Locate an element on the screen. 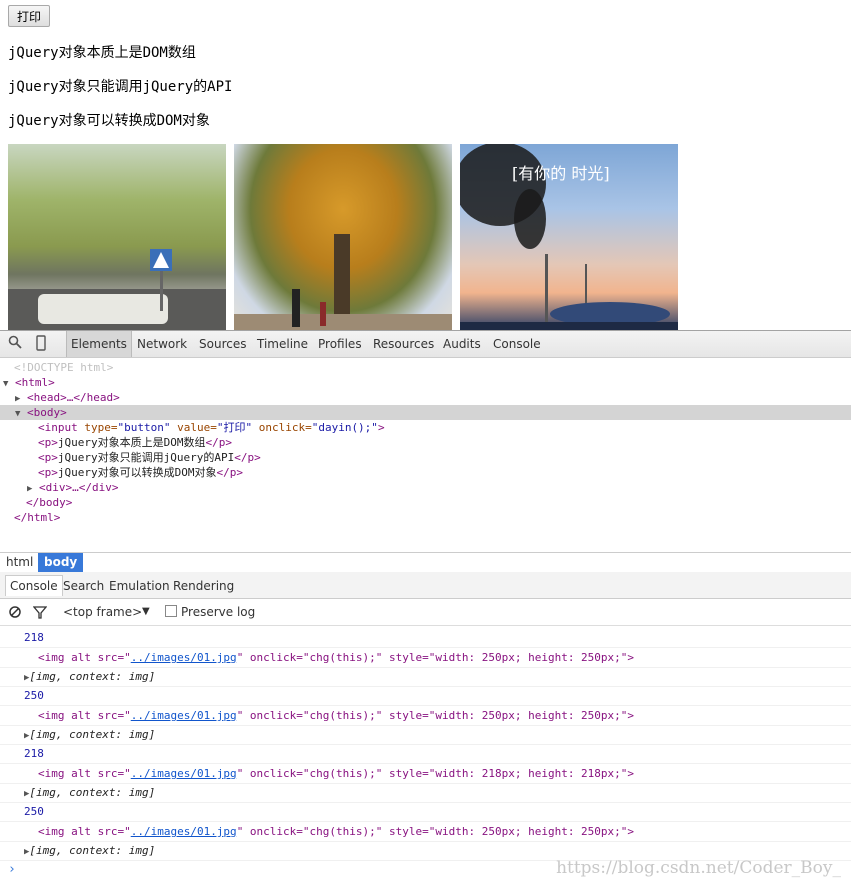  doctype-node: <!DOCTYPE html> is located at coordinates (63, 367).